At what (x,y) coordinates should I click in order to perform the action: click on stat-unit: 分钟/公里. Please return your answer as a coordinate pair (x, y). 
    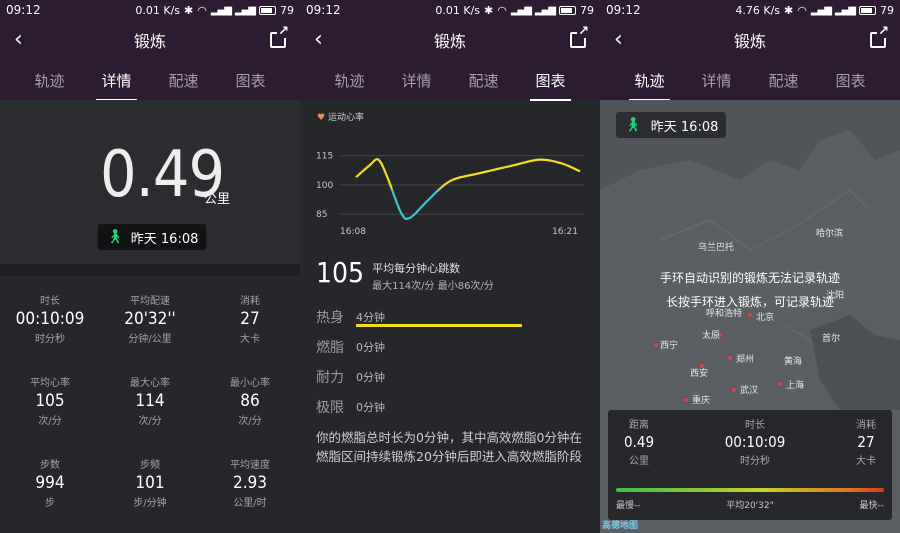
    Looking at the image, I should click on (150, 339).